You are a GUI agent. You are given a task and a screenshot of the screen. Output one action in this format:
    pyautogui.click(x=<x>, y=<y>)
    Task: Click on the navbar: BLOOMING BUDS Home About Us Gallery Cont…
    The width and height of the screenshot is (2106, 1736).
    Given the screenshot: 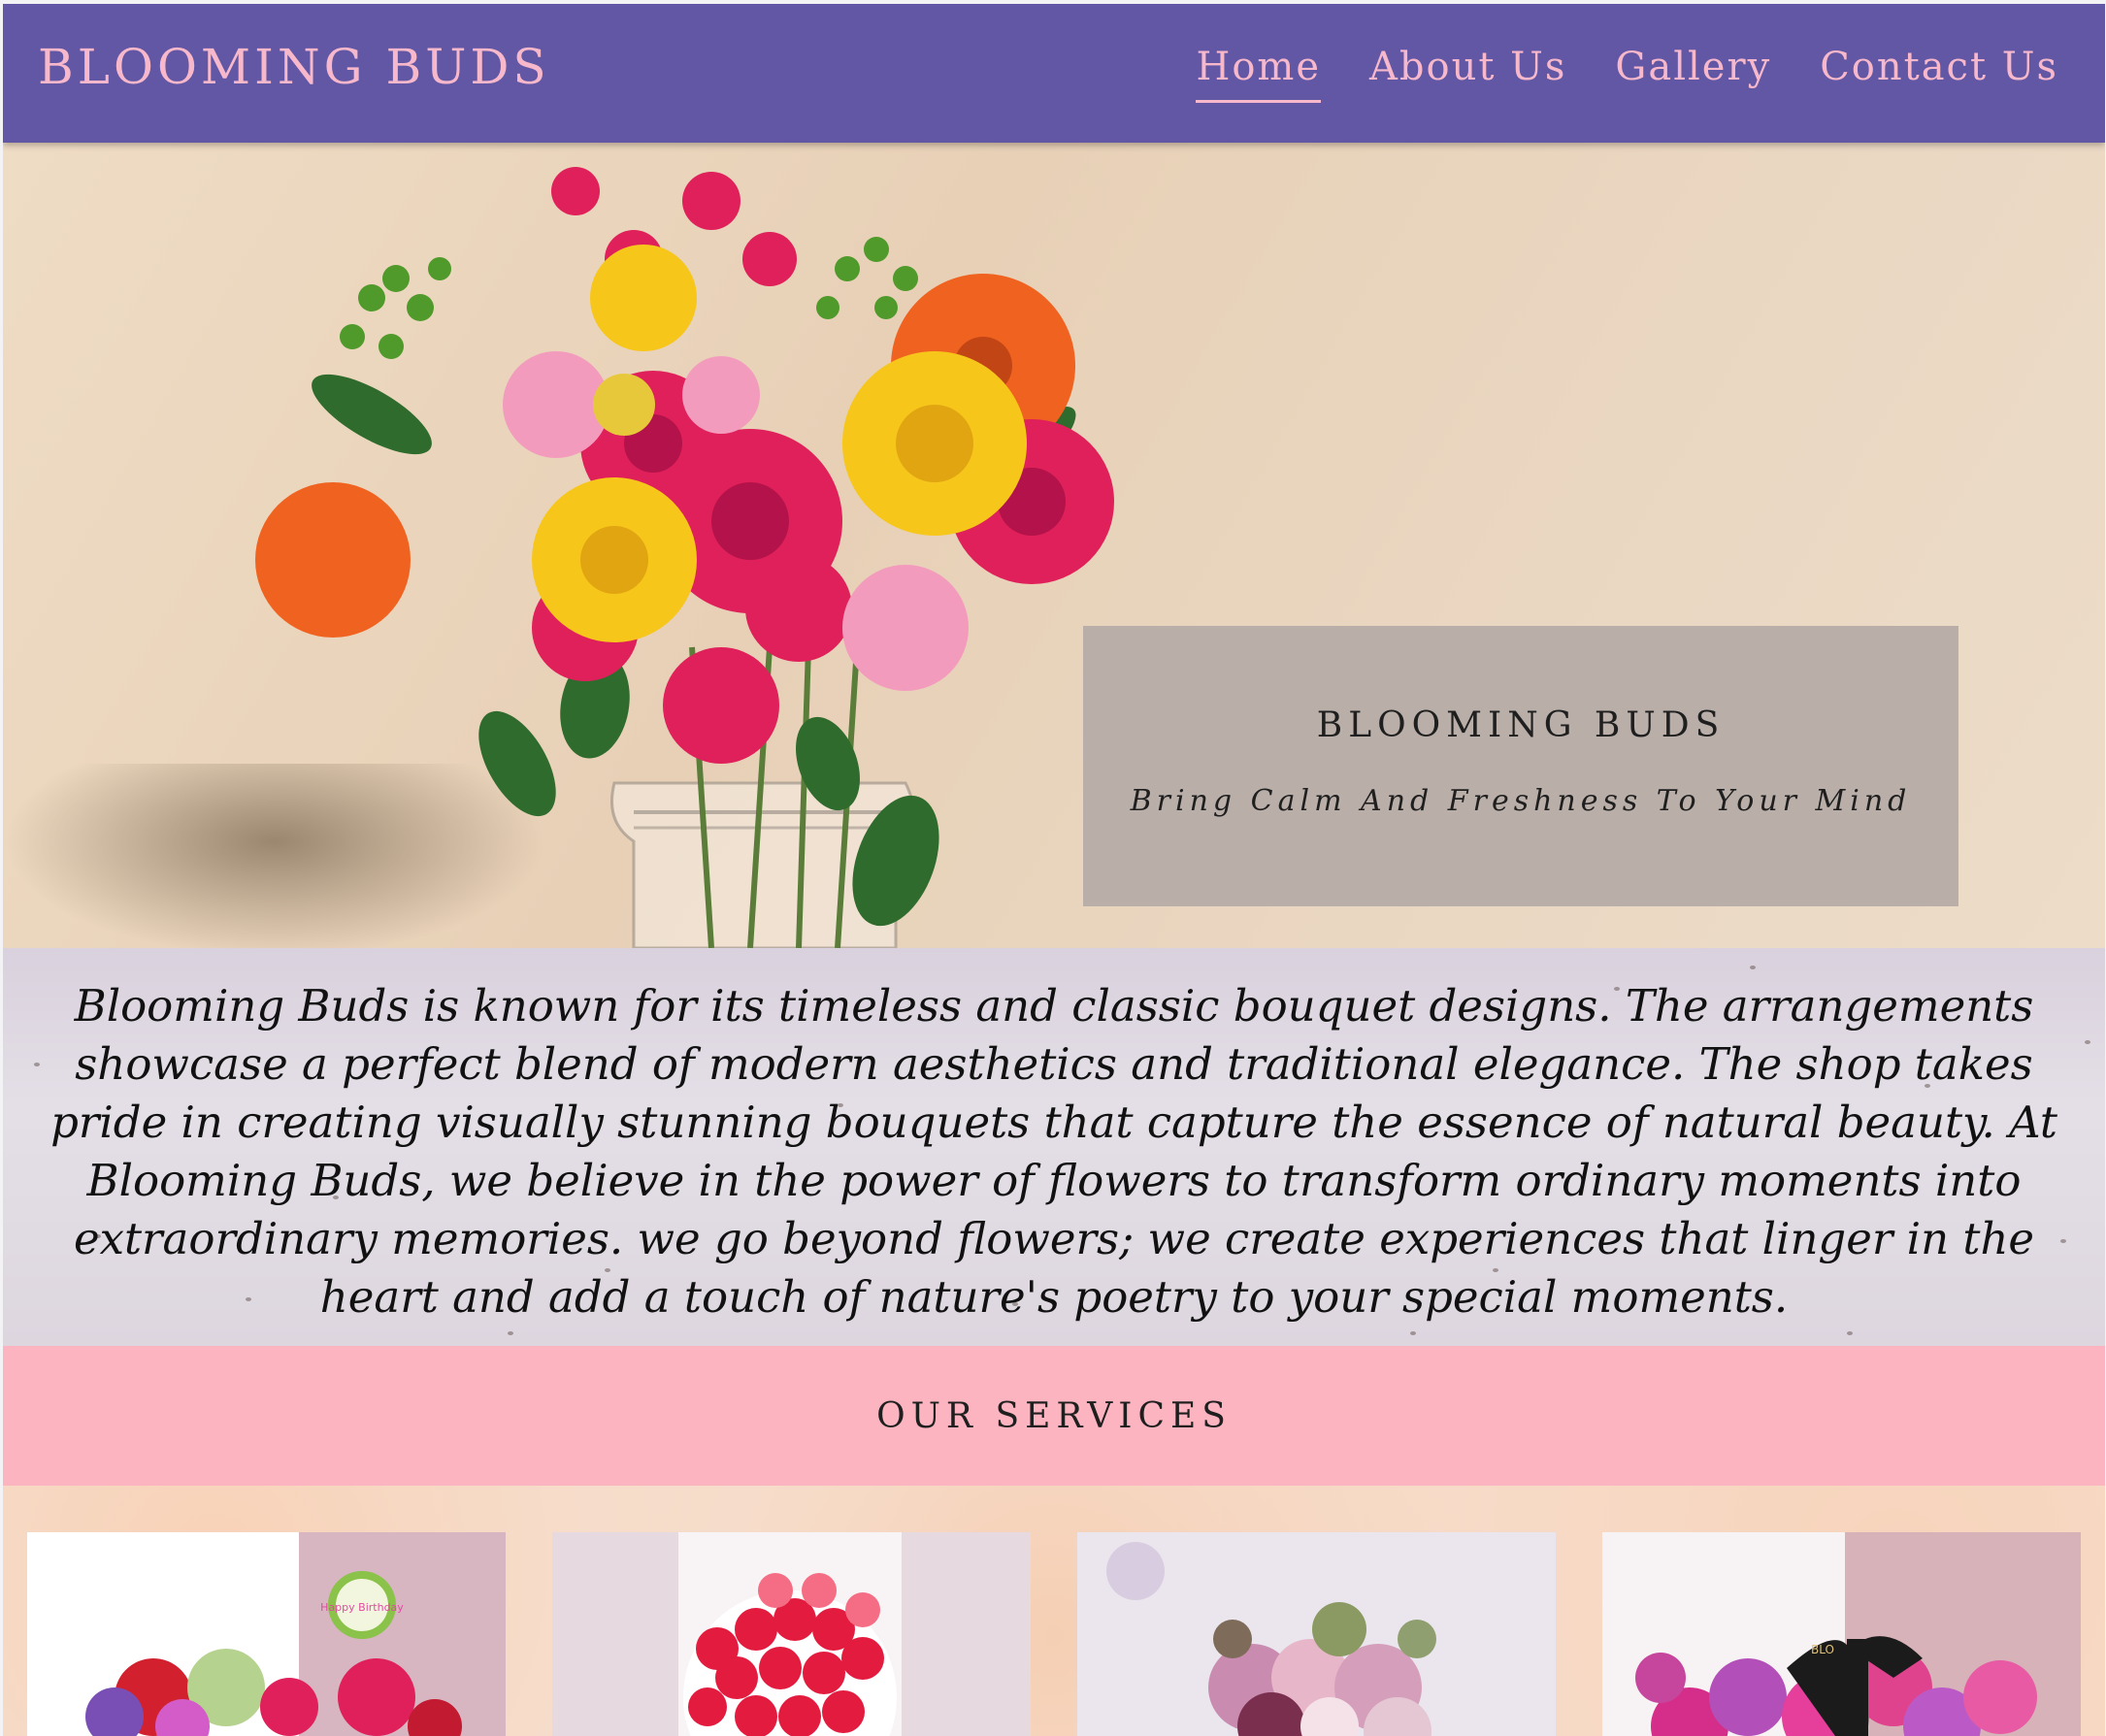 What is the action you would take?
    pyautogui.click(x=1054, y=73)
    